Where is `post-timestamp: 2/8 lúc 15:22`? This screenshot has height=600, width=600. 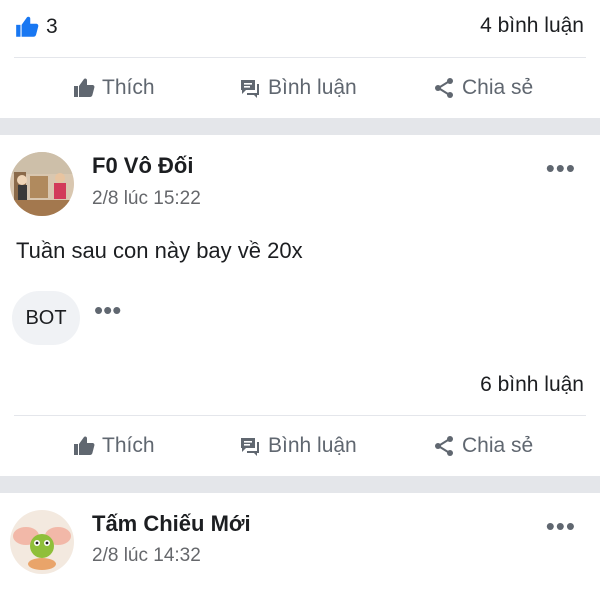
post-timestamp: 2/8 lúc 15:22 is located at coordinates (146, 199).